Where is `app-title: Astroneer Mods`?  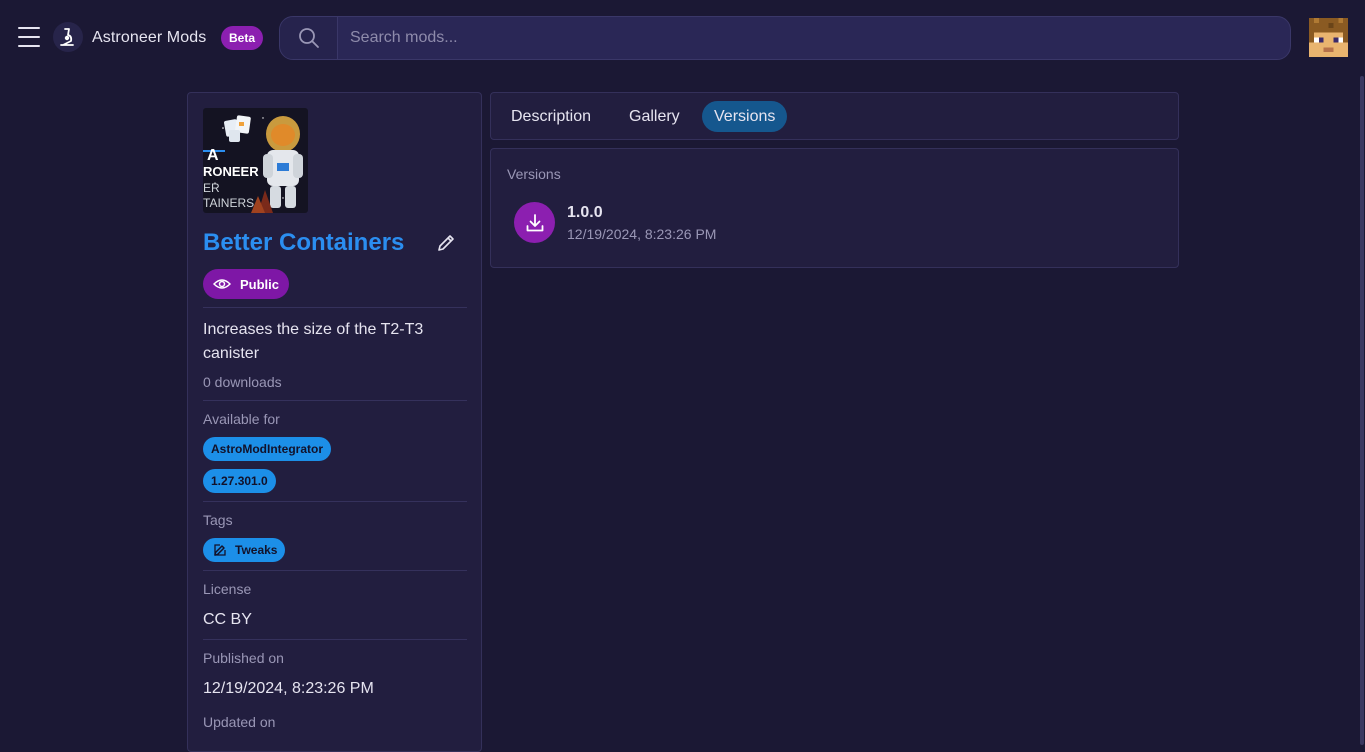 app-title: Astroneer Mods is located at coordinates (149, 38).